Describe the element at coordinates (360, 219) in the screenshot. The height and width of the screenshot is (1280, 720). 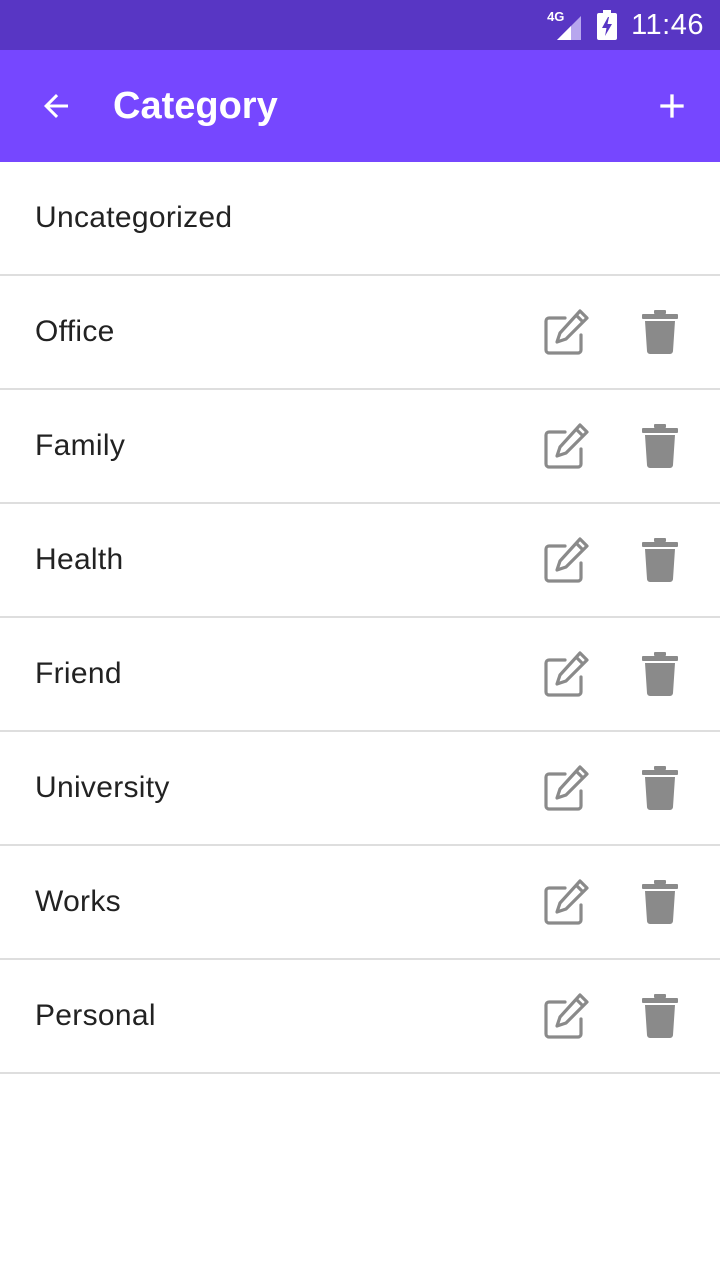
I see `category-row-uncategorized: Uncategorized` at that location.